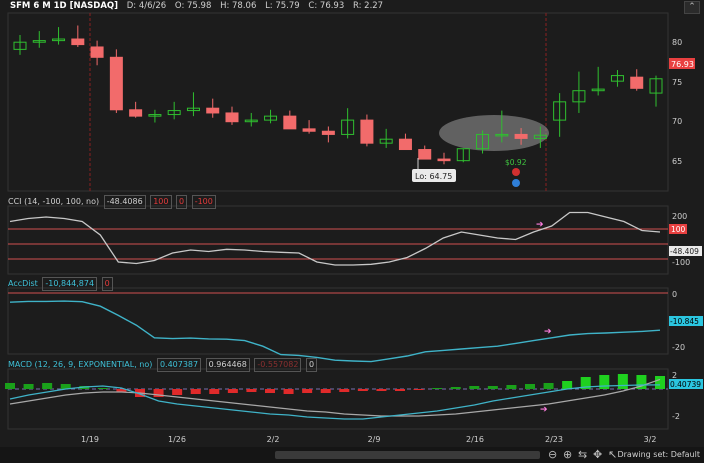 The image size is (704, 463). What do you see at coordinates (684, 251) in the screenshot?
I see `cci-axis-tick: -48.409` at bounding box center [684, 251].